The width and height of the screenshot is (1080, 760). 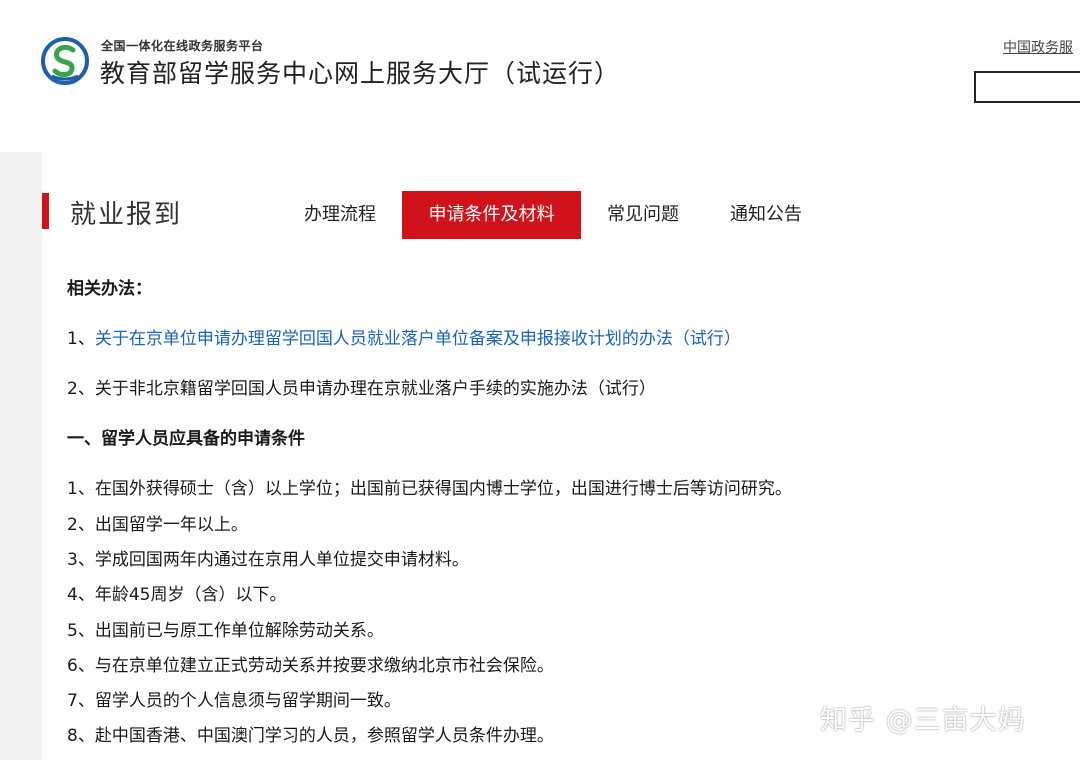 What do you see at coordinates (109, 289) in the screenshot?
I see `related-methods-heading: 相关办法：` at bounding box center [109, 289].